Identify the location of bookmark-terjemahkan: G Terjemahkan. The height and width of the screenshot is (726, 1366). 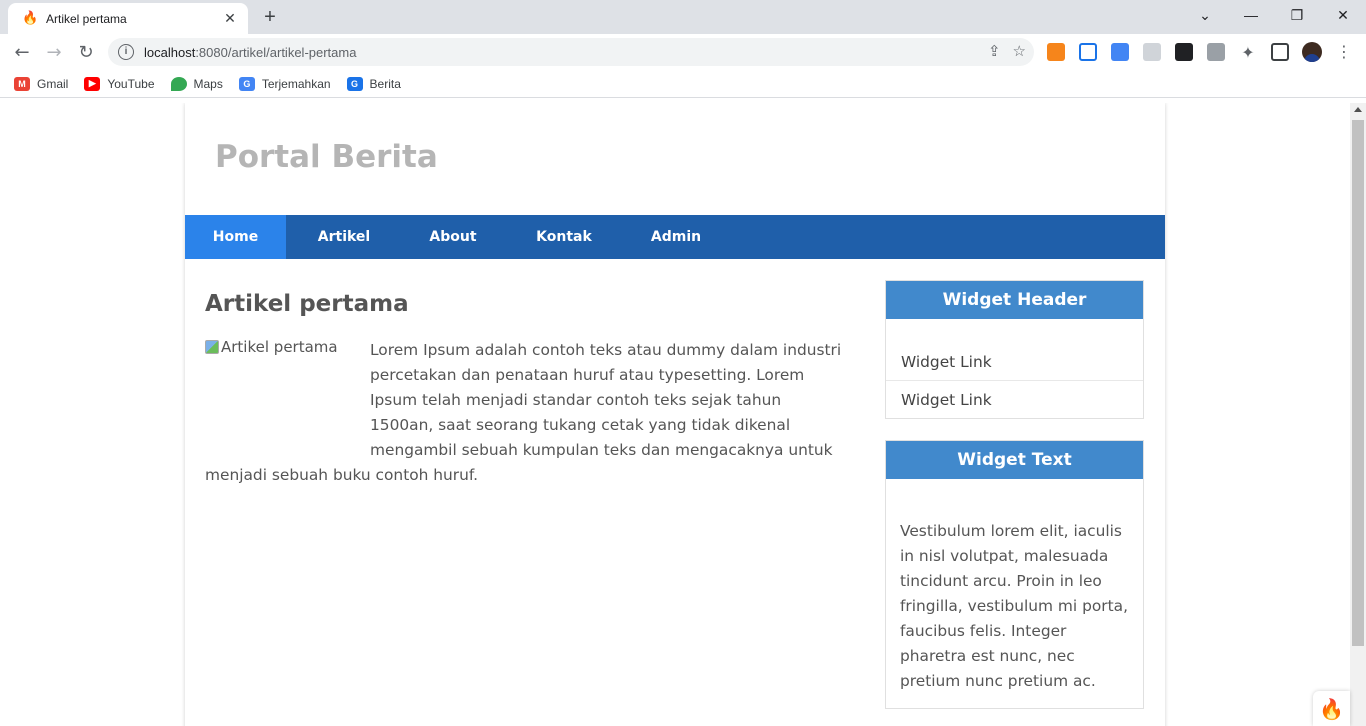
(284, 83).